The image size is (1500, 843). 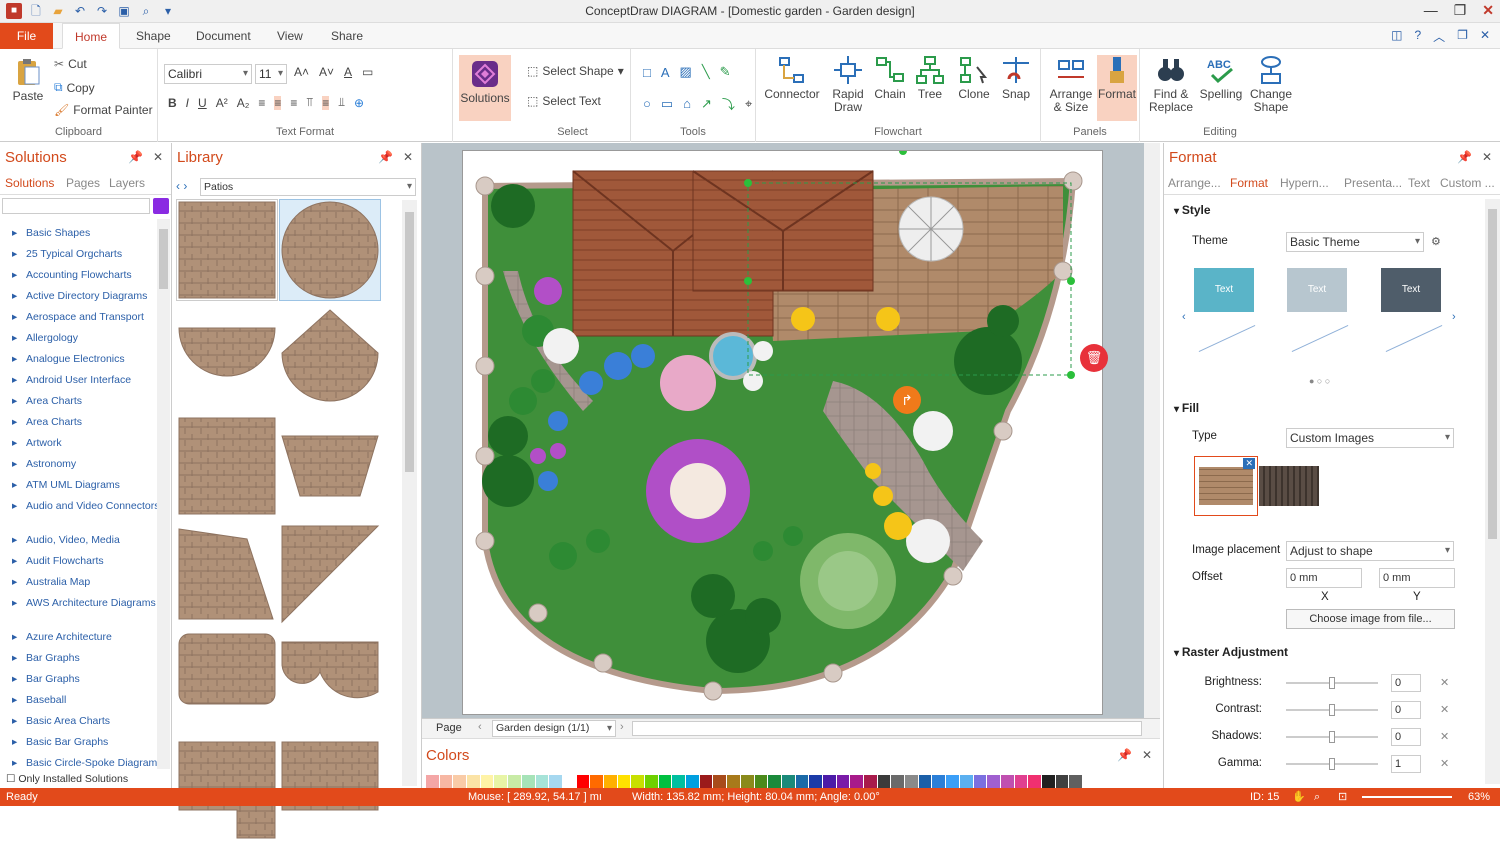 I want to click on italic-icon: I, so click(x=187, y=103).